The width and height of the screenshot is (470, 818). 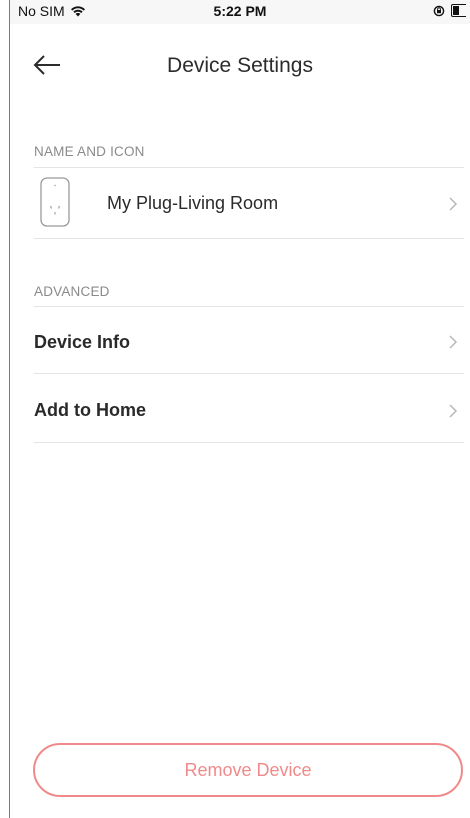 What do you see at coordinates (90, 410) in the screenshot?
I see `add-to-home-label: Add to Home` at bounding box center [90, 410].